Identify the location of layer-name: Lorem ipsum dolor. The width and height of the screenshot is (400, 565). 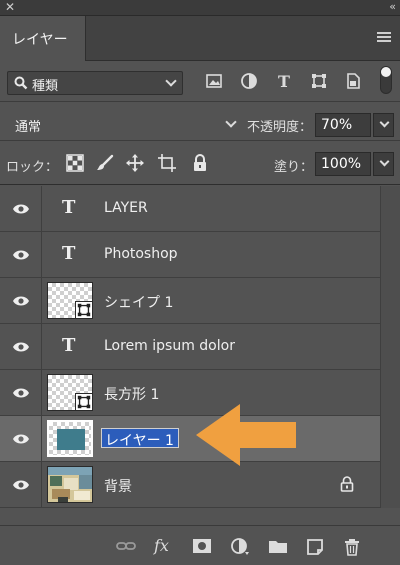
(169, 346).